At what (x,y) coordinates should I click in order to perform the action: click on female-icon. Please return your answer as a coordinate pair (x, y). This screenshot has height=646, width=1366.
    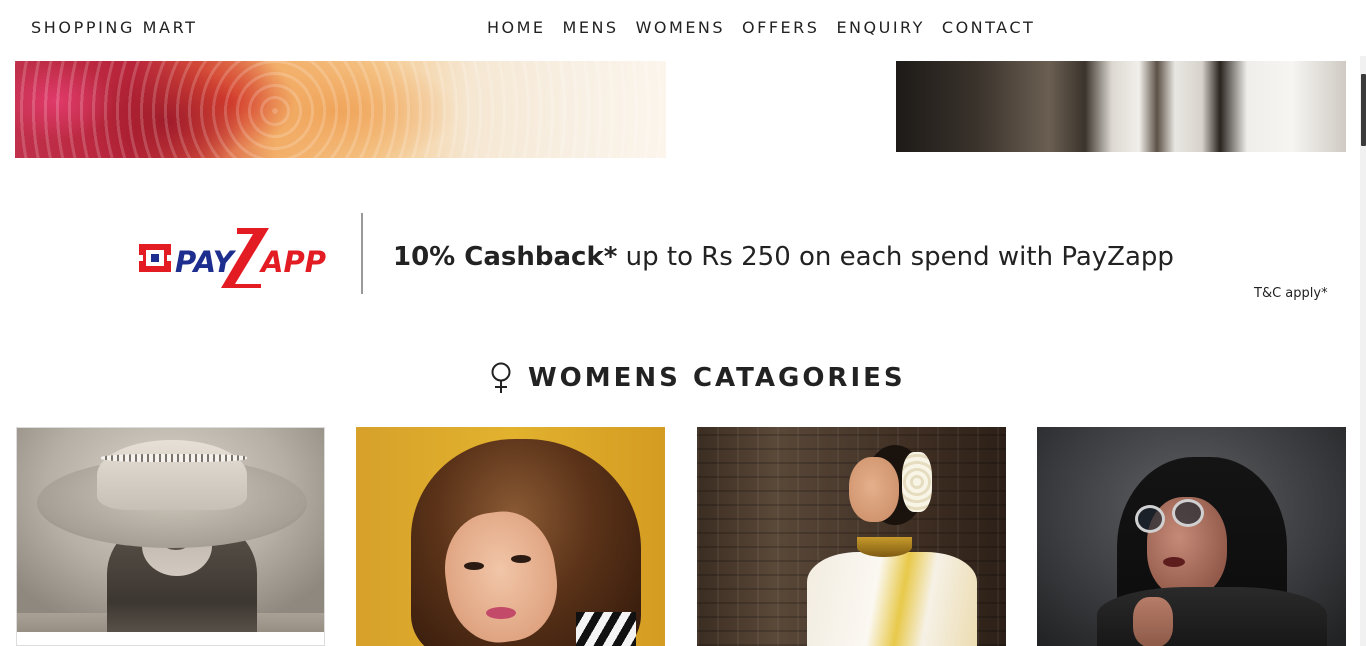
    Looking at the image, I should click on (501, 377).